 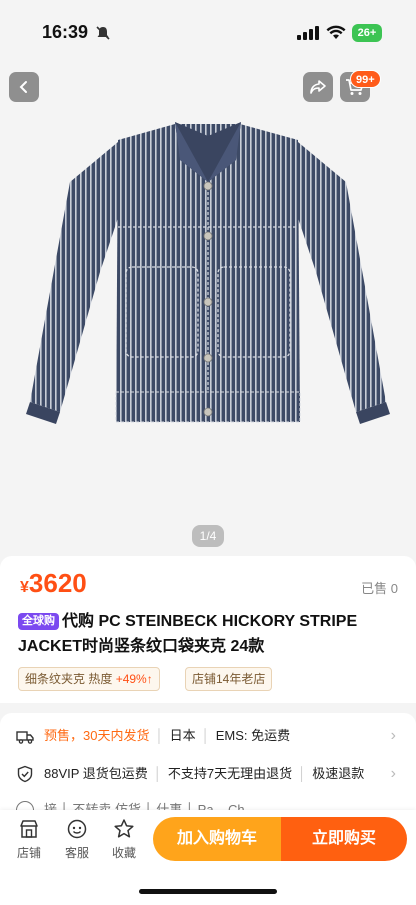 I want to click on shipping-row: 预售，30天内发货 │ 日本 │ EMS: 免运费 ›, so click(x=208, y=736).